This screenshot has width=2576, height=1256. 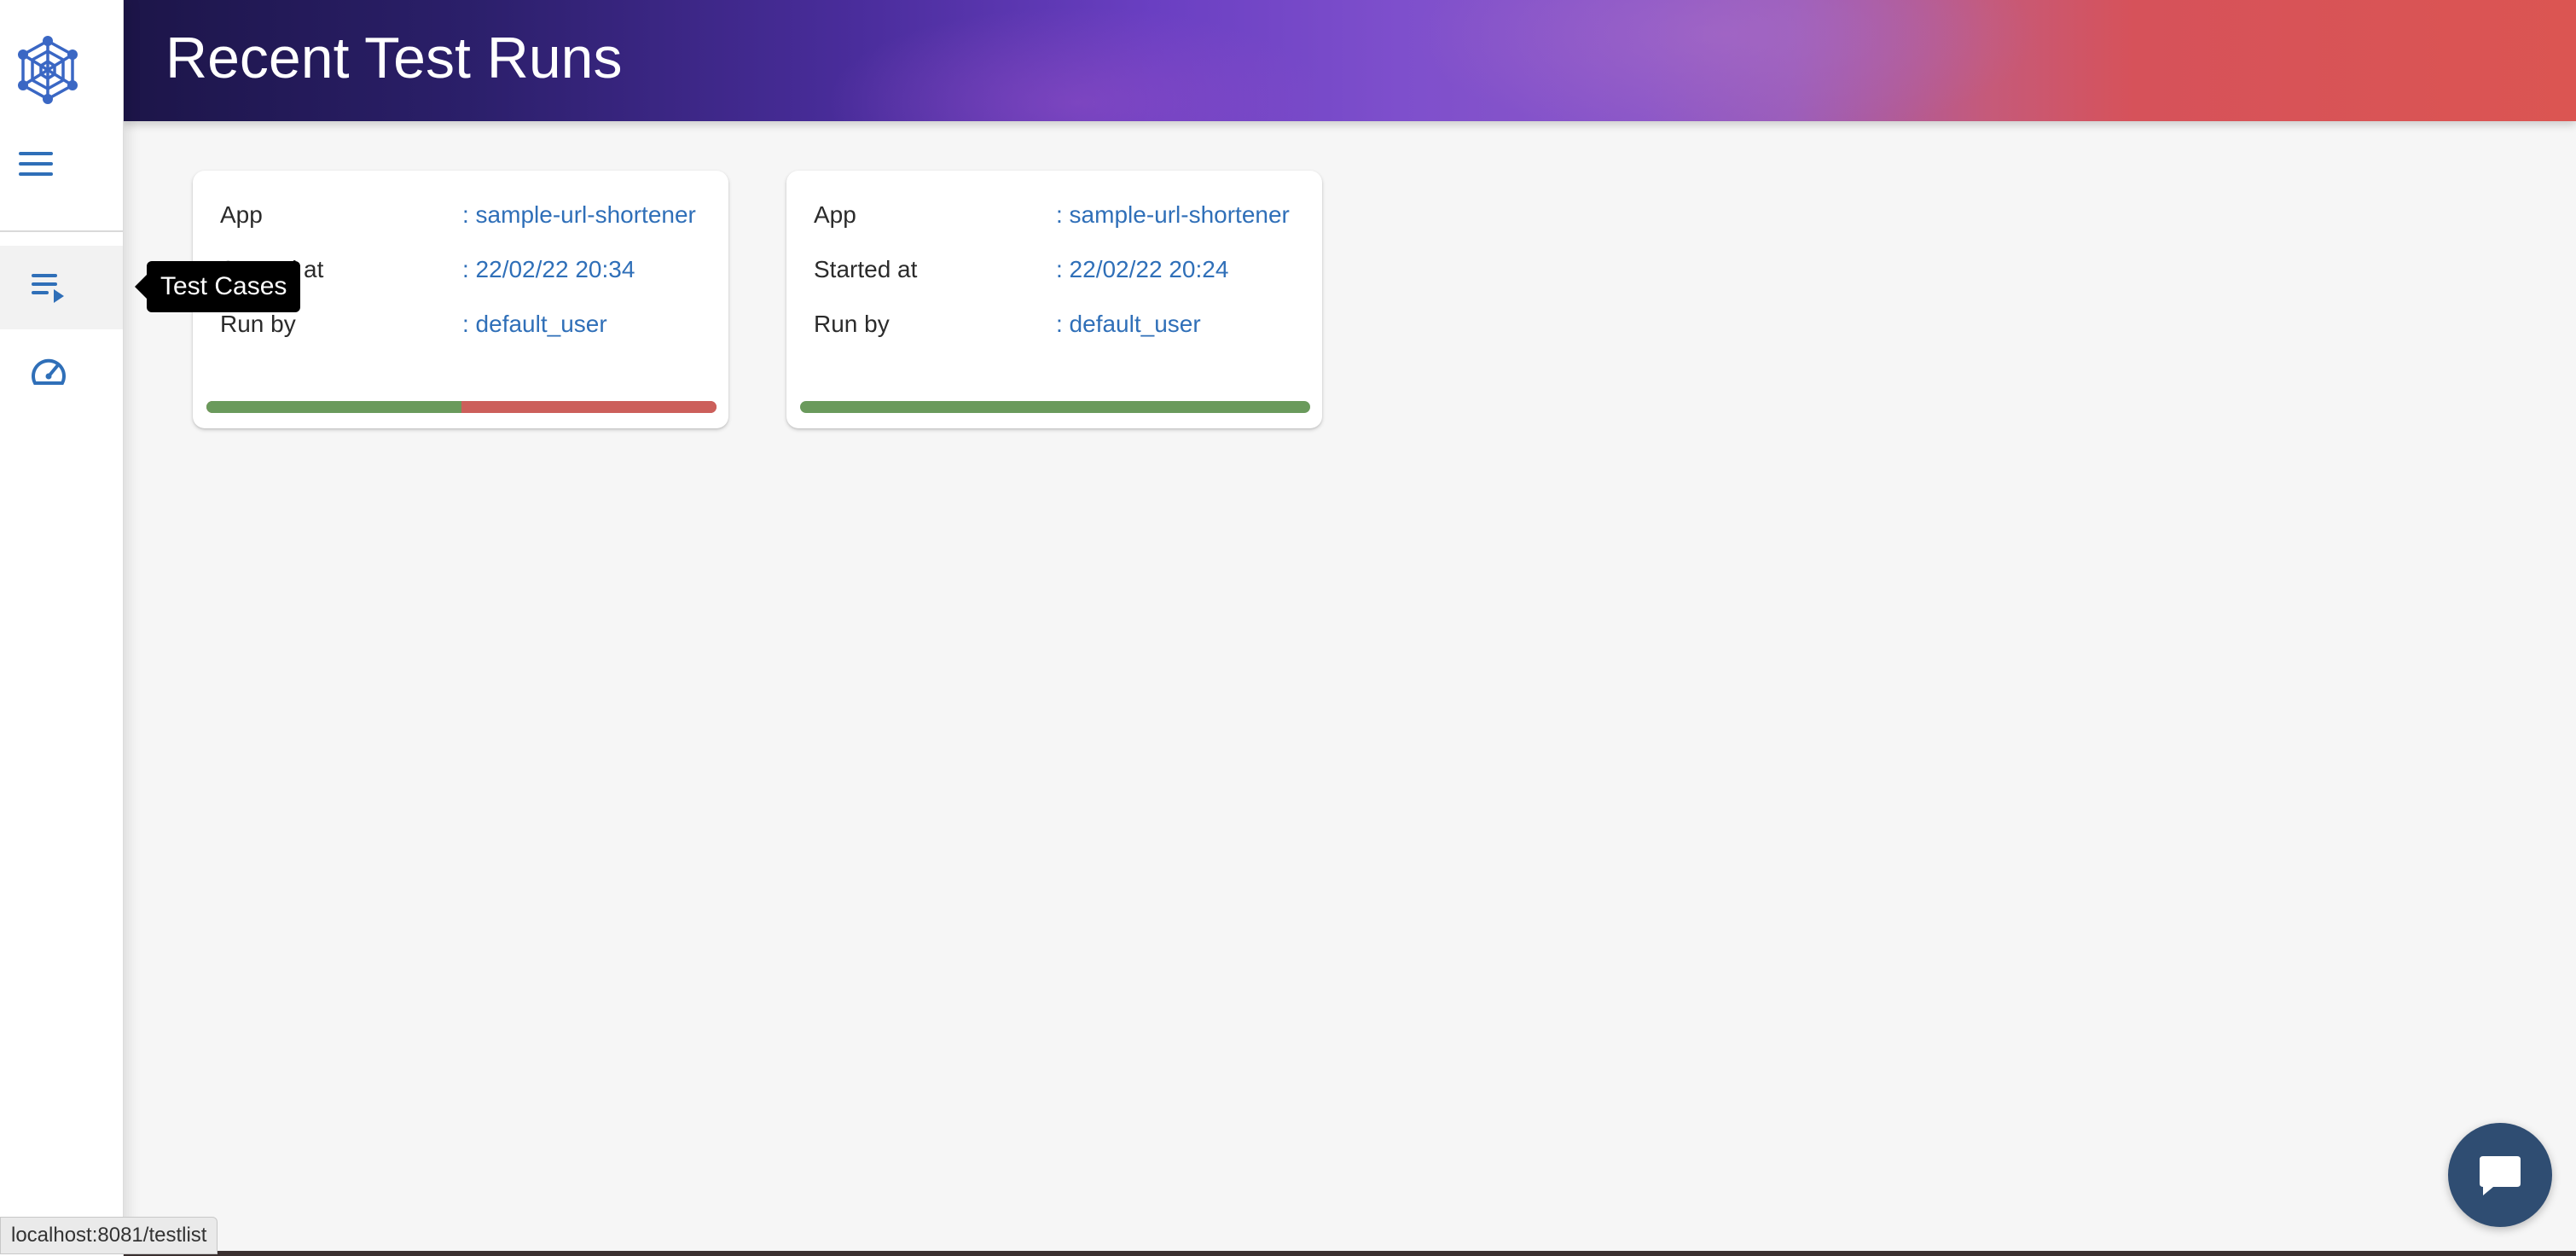 I want to click on chat-bubble-icon, so click(x=2500, y=1175).